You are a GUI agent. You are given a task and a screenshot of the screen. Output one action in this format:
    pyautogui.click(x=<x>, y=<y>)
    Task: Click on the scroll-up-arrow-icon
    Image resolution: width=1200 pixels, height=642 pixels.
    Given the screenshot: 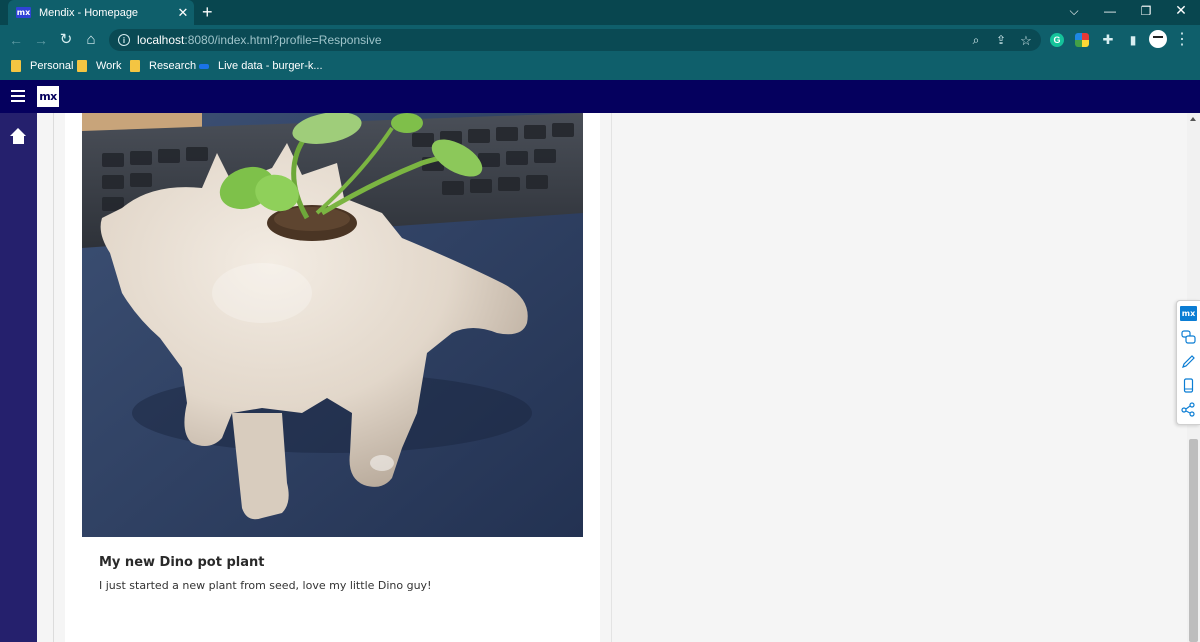 What is the action you would take?
    pyautogui.click(x=1193, y=119)
    